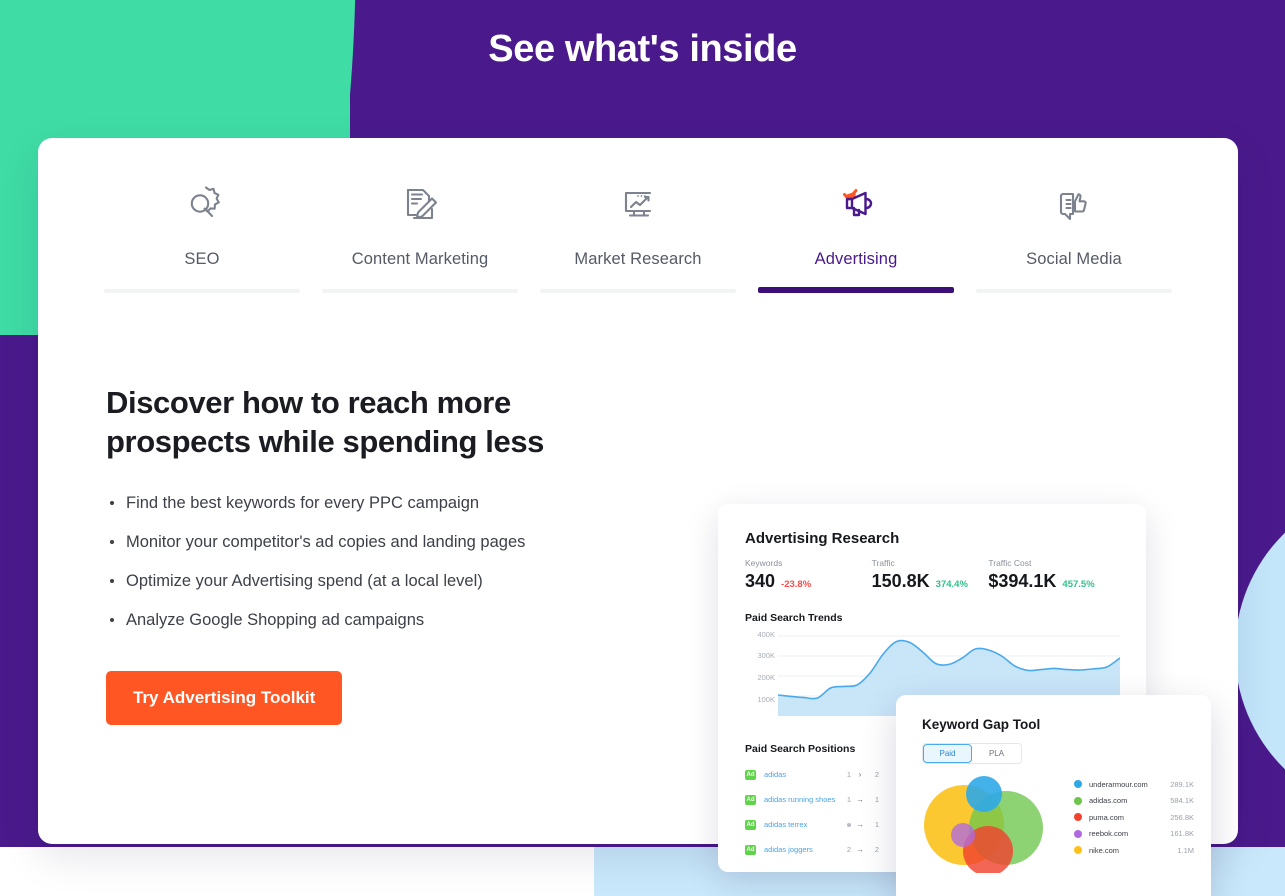 The image size is (1285, 896). Describe the element at coordinates (760, 581) in the screenshot. I see `metric-value: 340` at that location.